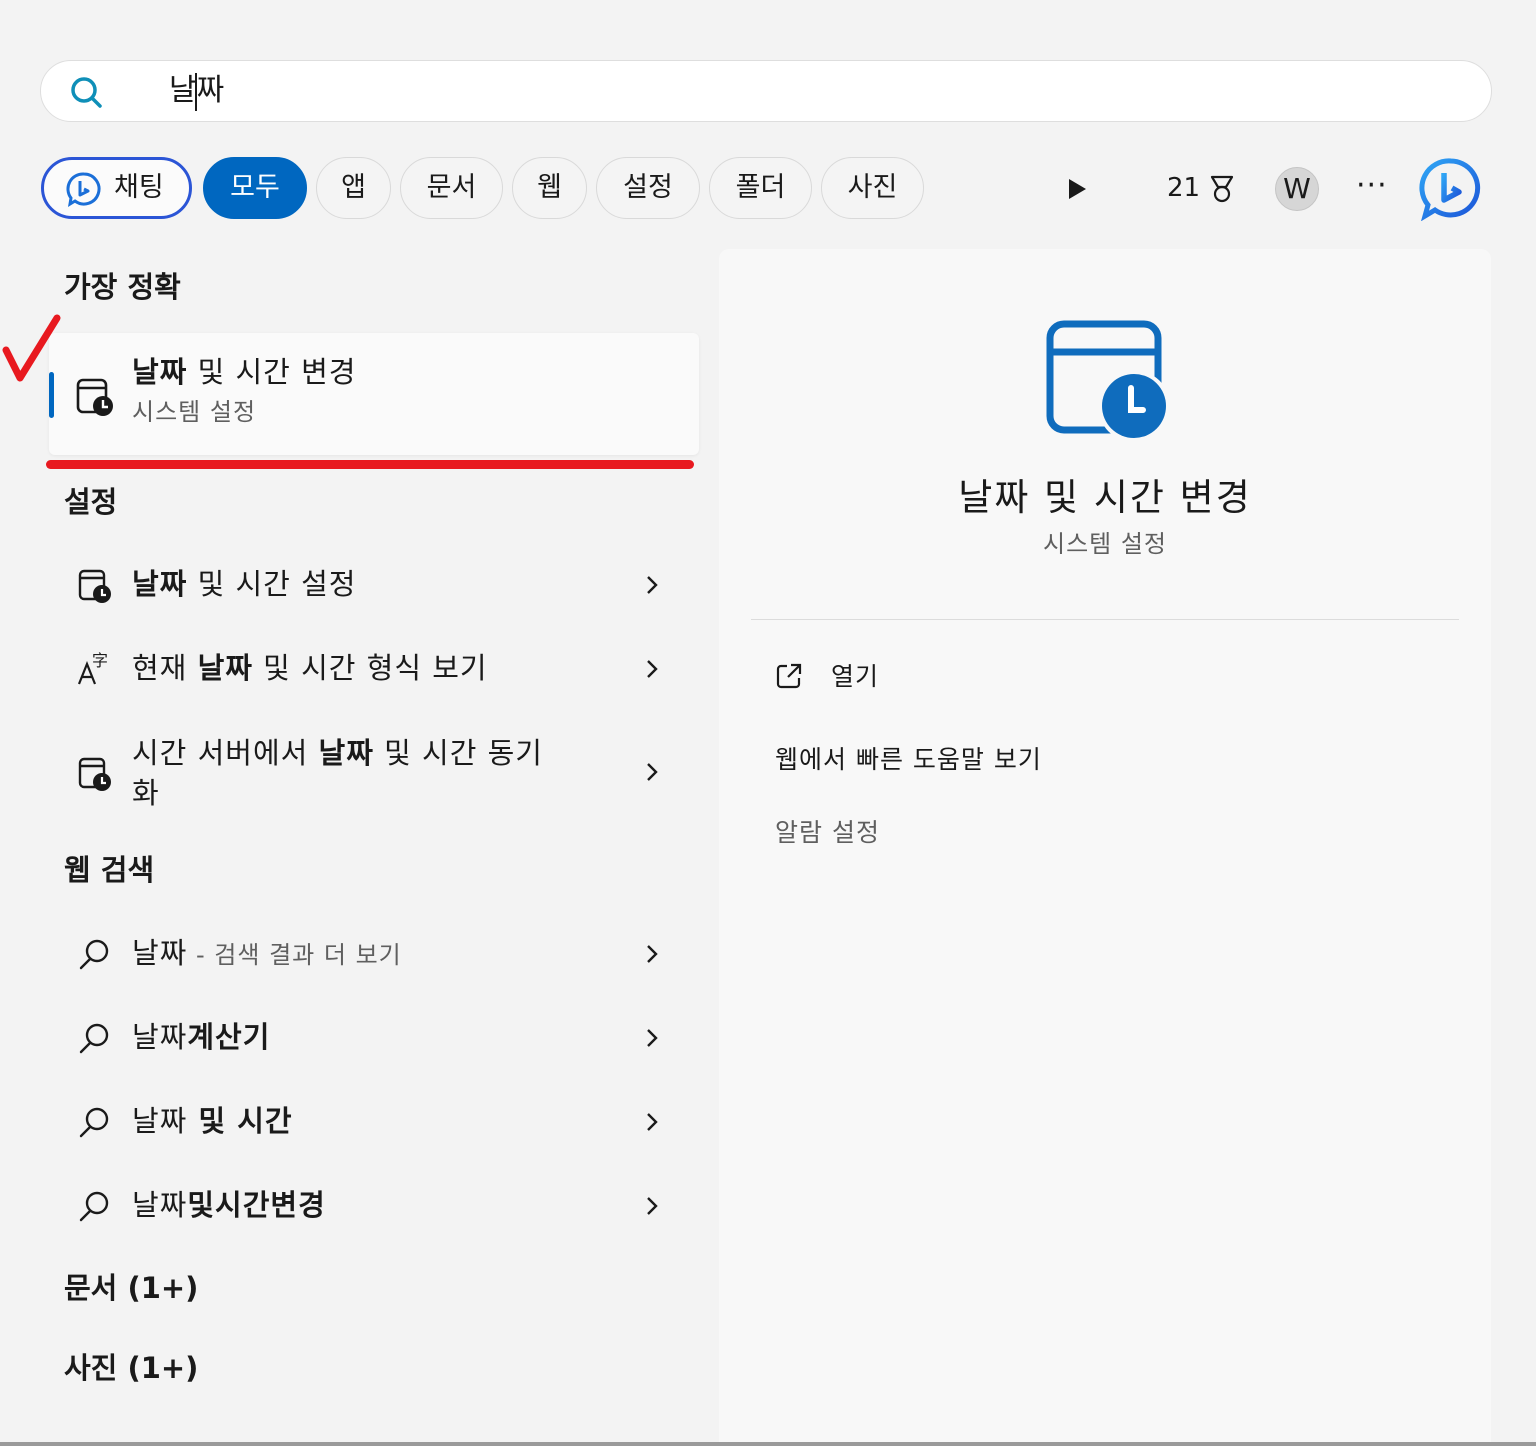  Describe the element at coordinates (109, 870) in the screenshot. I see `web-search-heading: 웹 검색` at that location.